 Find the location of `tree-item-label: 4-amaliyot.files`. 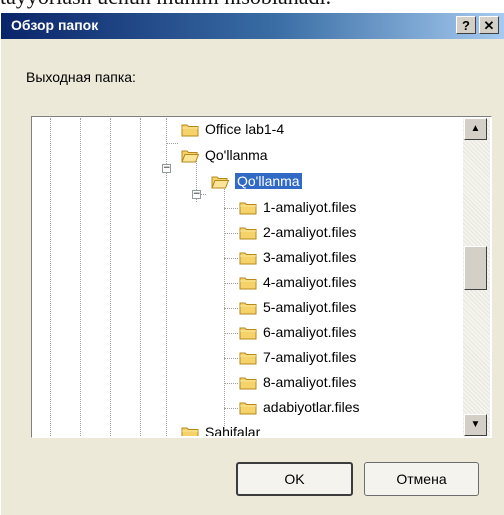

tree-item-label: 4-amaliyot.files is located at coordinates (310, 282).